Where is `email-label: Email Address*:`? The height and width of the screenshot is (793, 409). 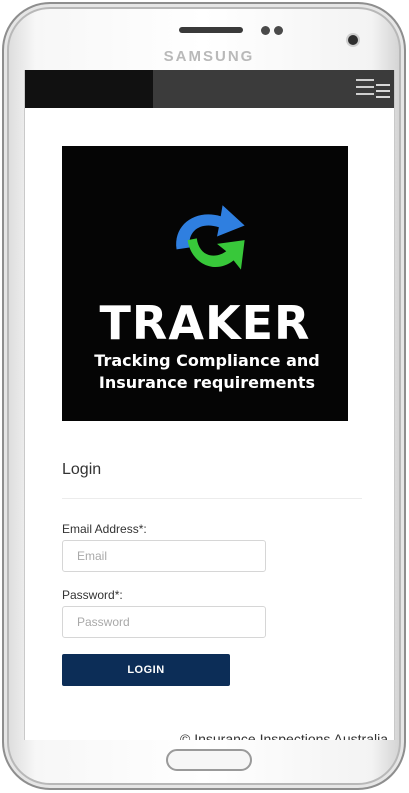 email-label: Email Address*: is located at coordinates (104, 529).